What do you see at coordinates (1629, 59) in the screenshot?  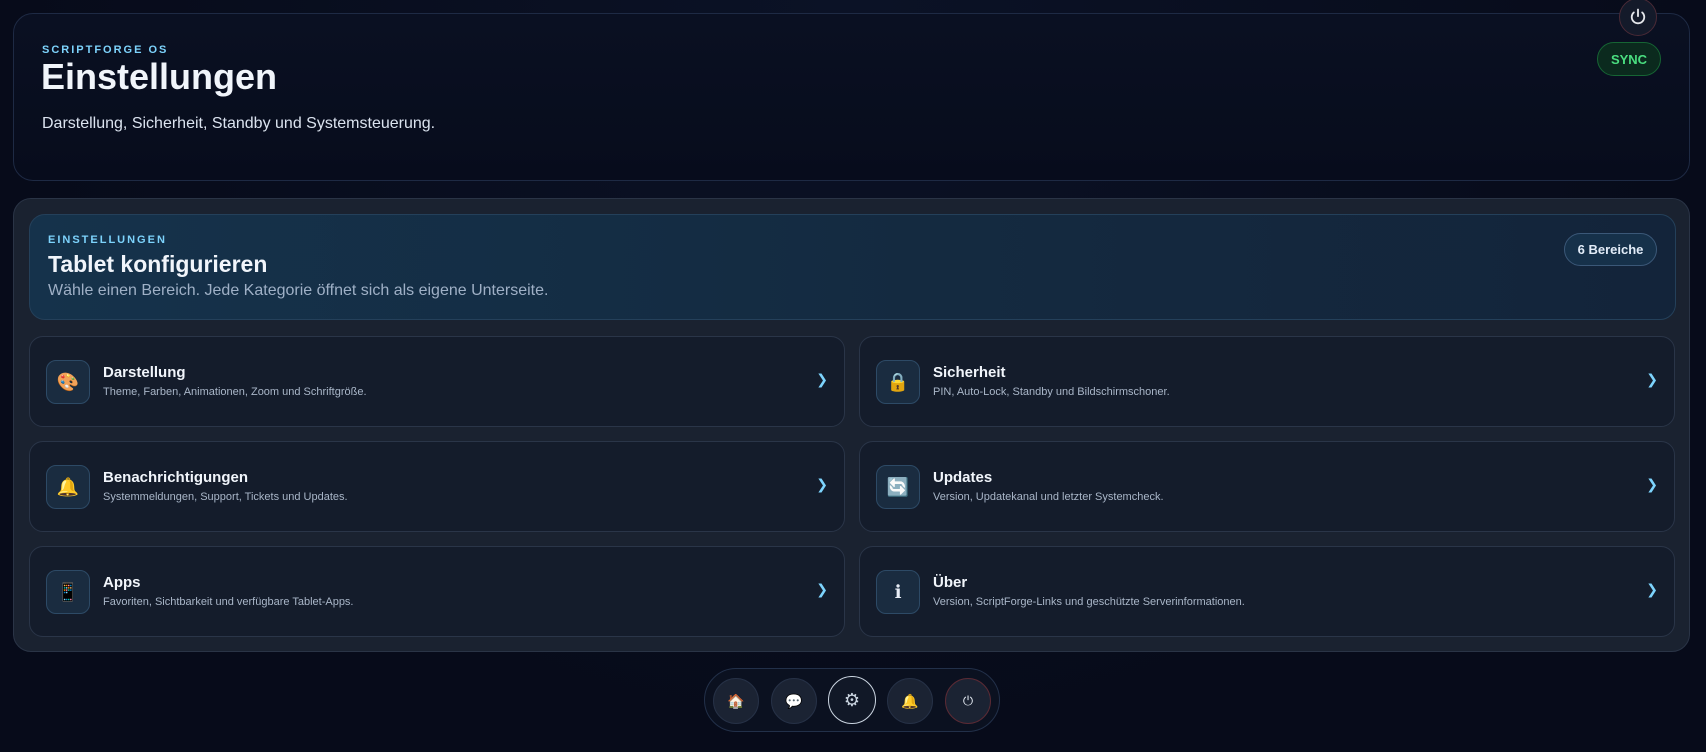 I see `sync-button: SYNC` at bounding box center [1629, 59].